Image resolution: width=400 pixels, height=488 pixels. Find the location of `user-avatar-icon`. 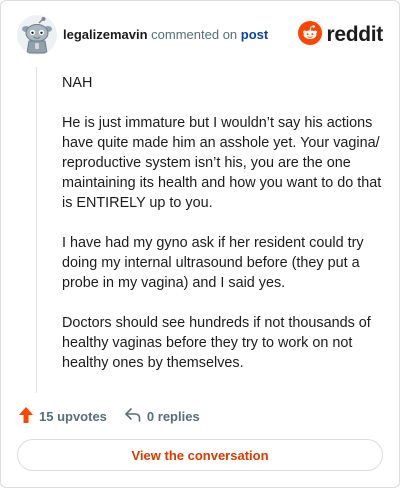

user-avatar-icon is located at coordinates (37, 35).